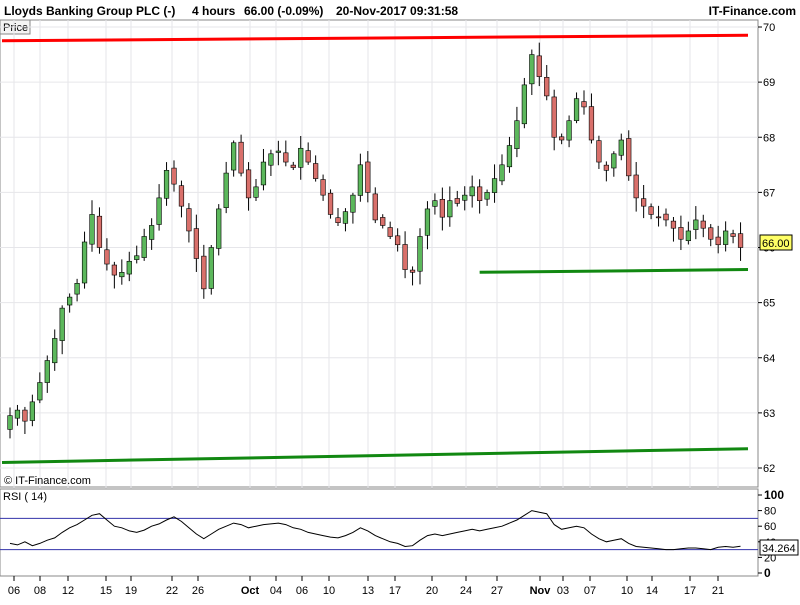 This screenshot has height=605, width=800. What do you see at coordinates (769, 28) in the screenshot?
I see `price-tick-label: 70` at bounding box center [769, 28].